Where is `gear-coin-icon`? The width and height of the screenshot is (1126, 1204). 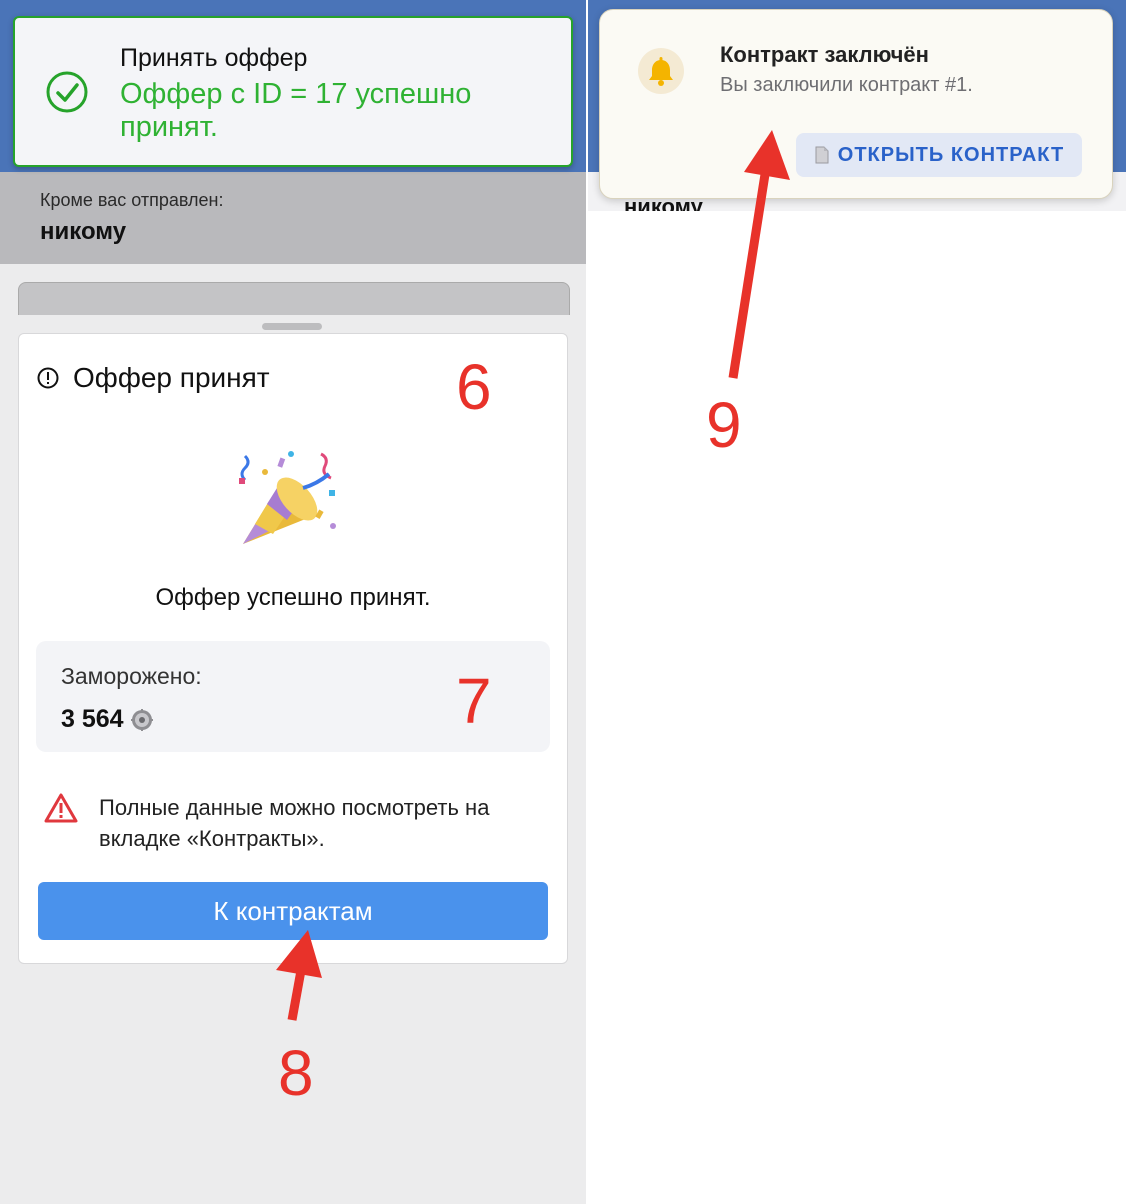 gear-coin-icon is located at coordinates (141, 719).